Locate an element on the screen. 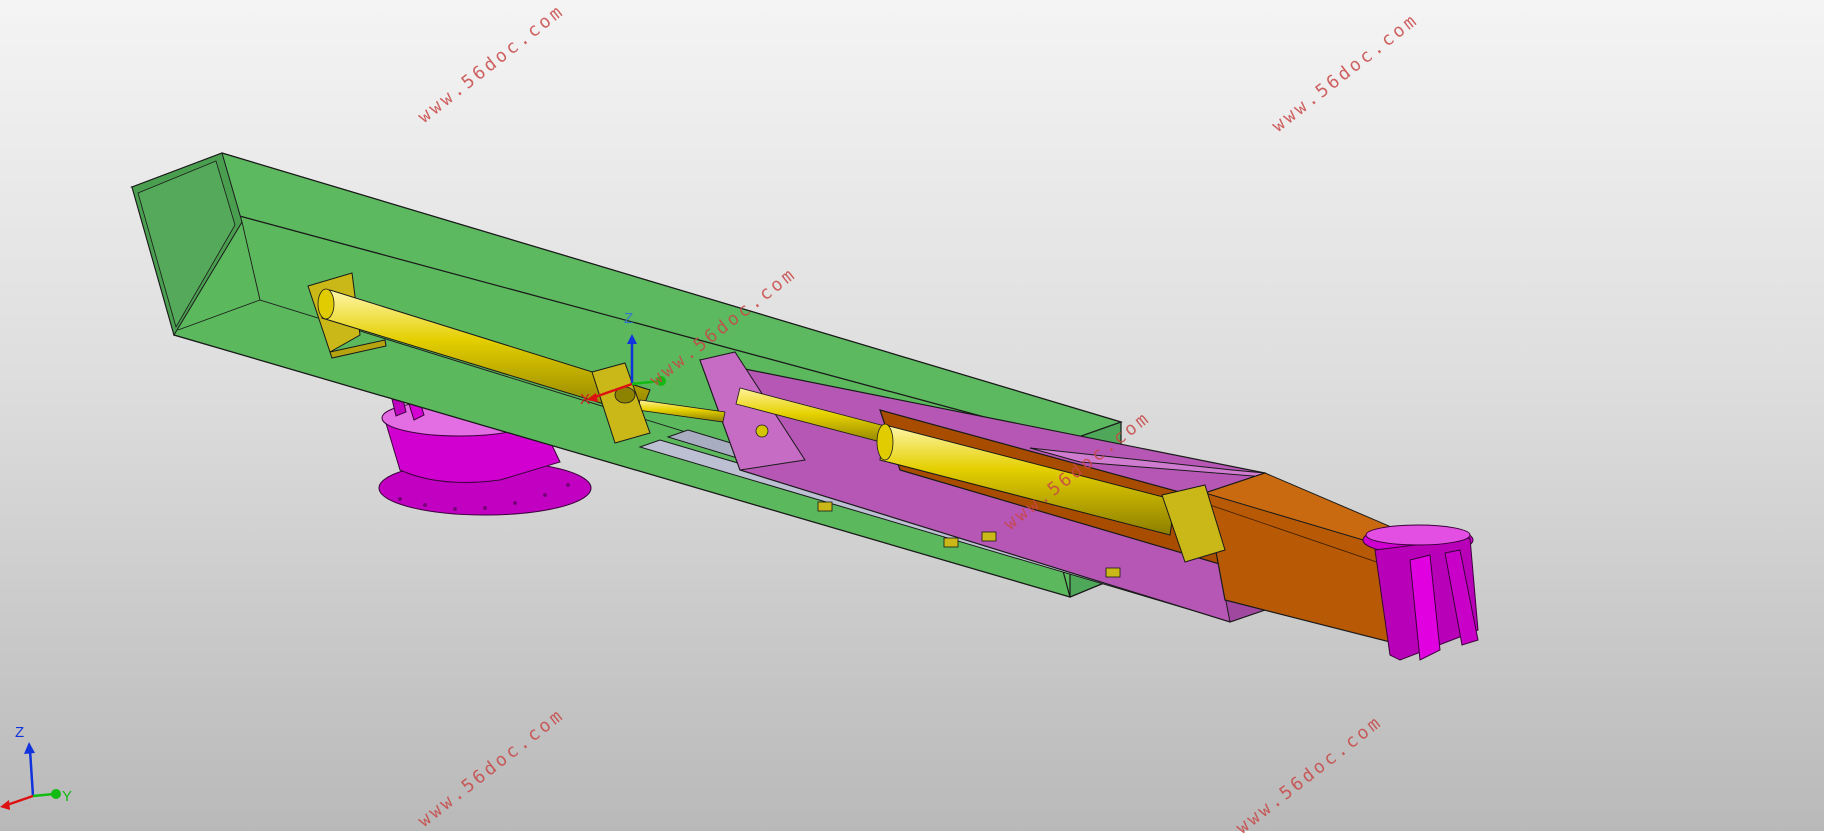 The width and height of the screenshot is (1824, 839). corner-y-label: Y is located at coordinates (67, 796).